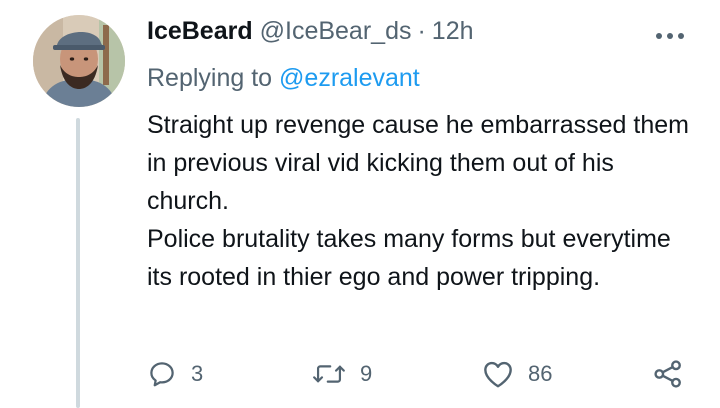 The image size is (720, 408). I want to click on share-button, so click(668, 374).